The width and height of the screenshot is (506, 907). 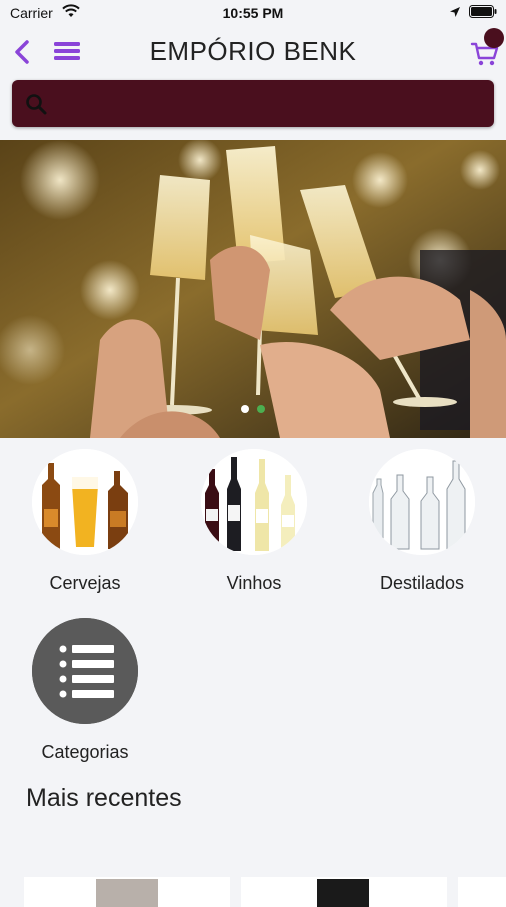 I want to click on category-label: Destilados, so click(x=422, y=583).